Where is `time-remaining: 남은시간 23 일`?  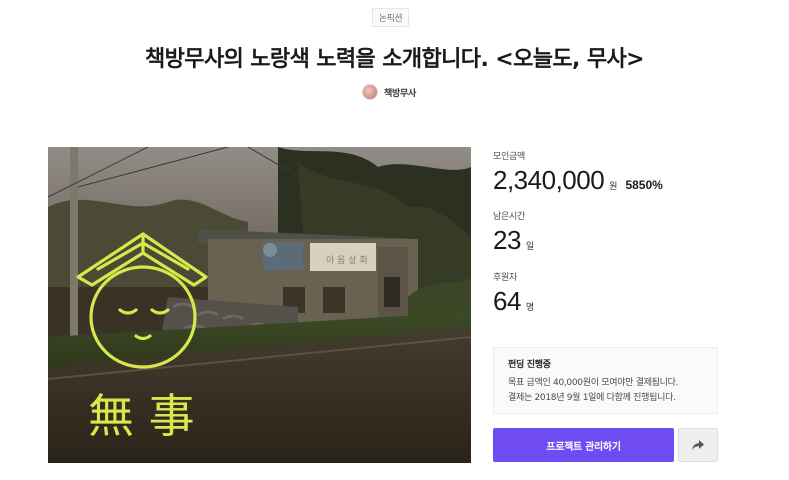
time-remaining: 남은시간 23 일 is located at coordinates (513, 232).